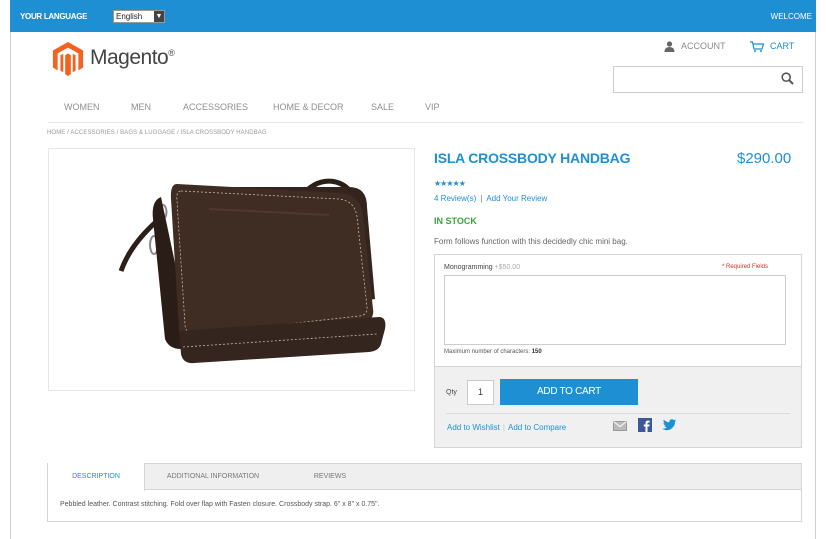 This screenshot has height=539, width=826. What do you see at coordinates (252, 271) in the screenshot?
I see `handbag-image` at bounding box center [252, 271].